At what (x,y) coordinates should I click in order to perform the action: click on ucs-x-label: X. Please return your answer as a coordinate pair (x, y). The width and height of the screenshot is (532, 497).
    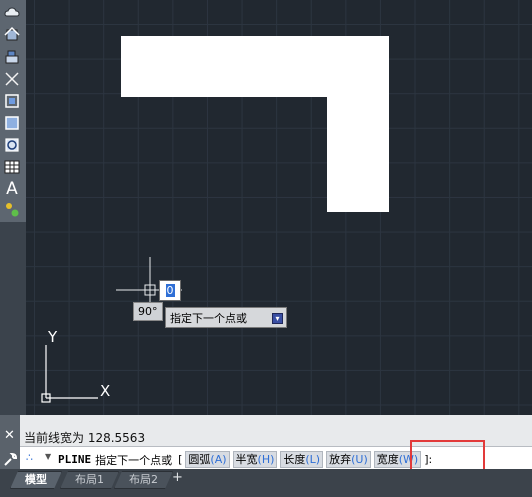
    Looking at the image, I should click on (105, 391).